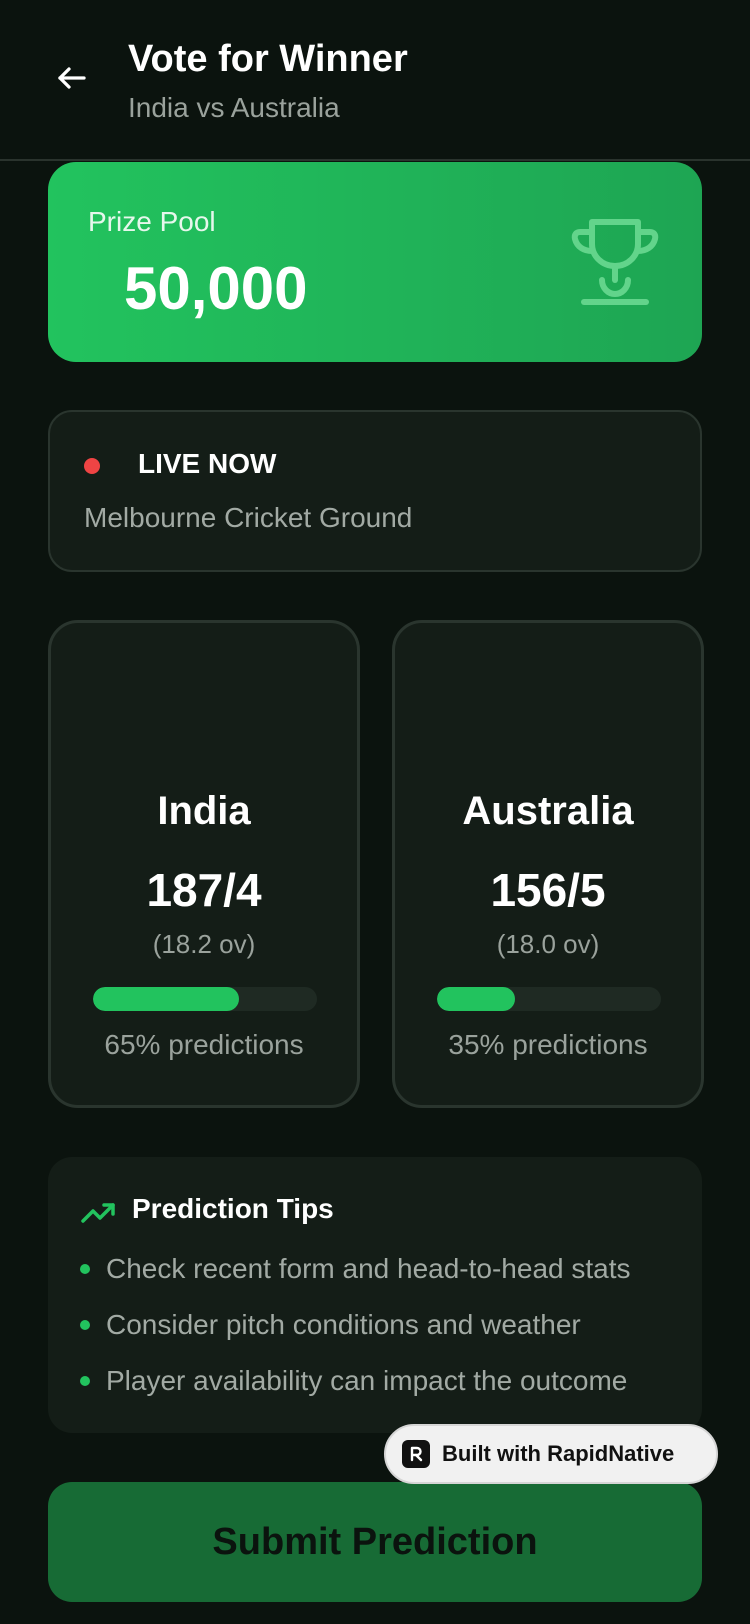  I want to click on prize-pool-card: Prize Pool 50,000, so click(375, 262).